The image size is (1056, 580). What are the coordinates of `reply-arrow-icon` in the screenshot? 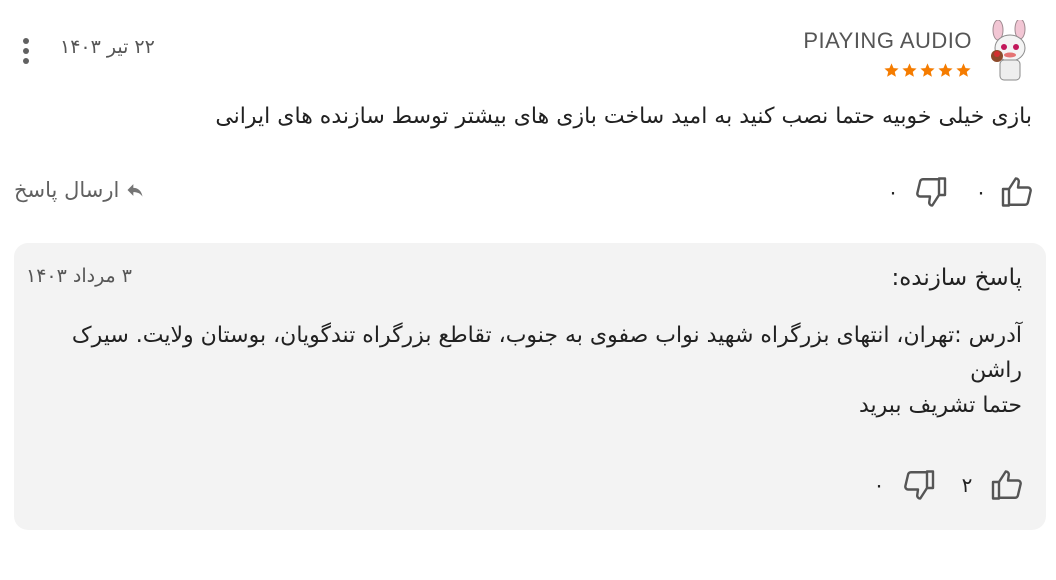 It's located at (135, 190).